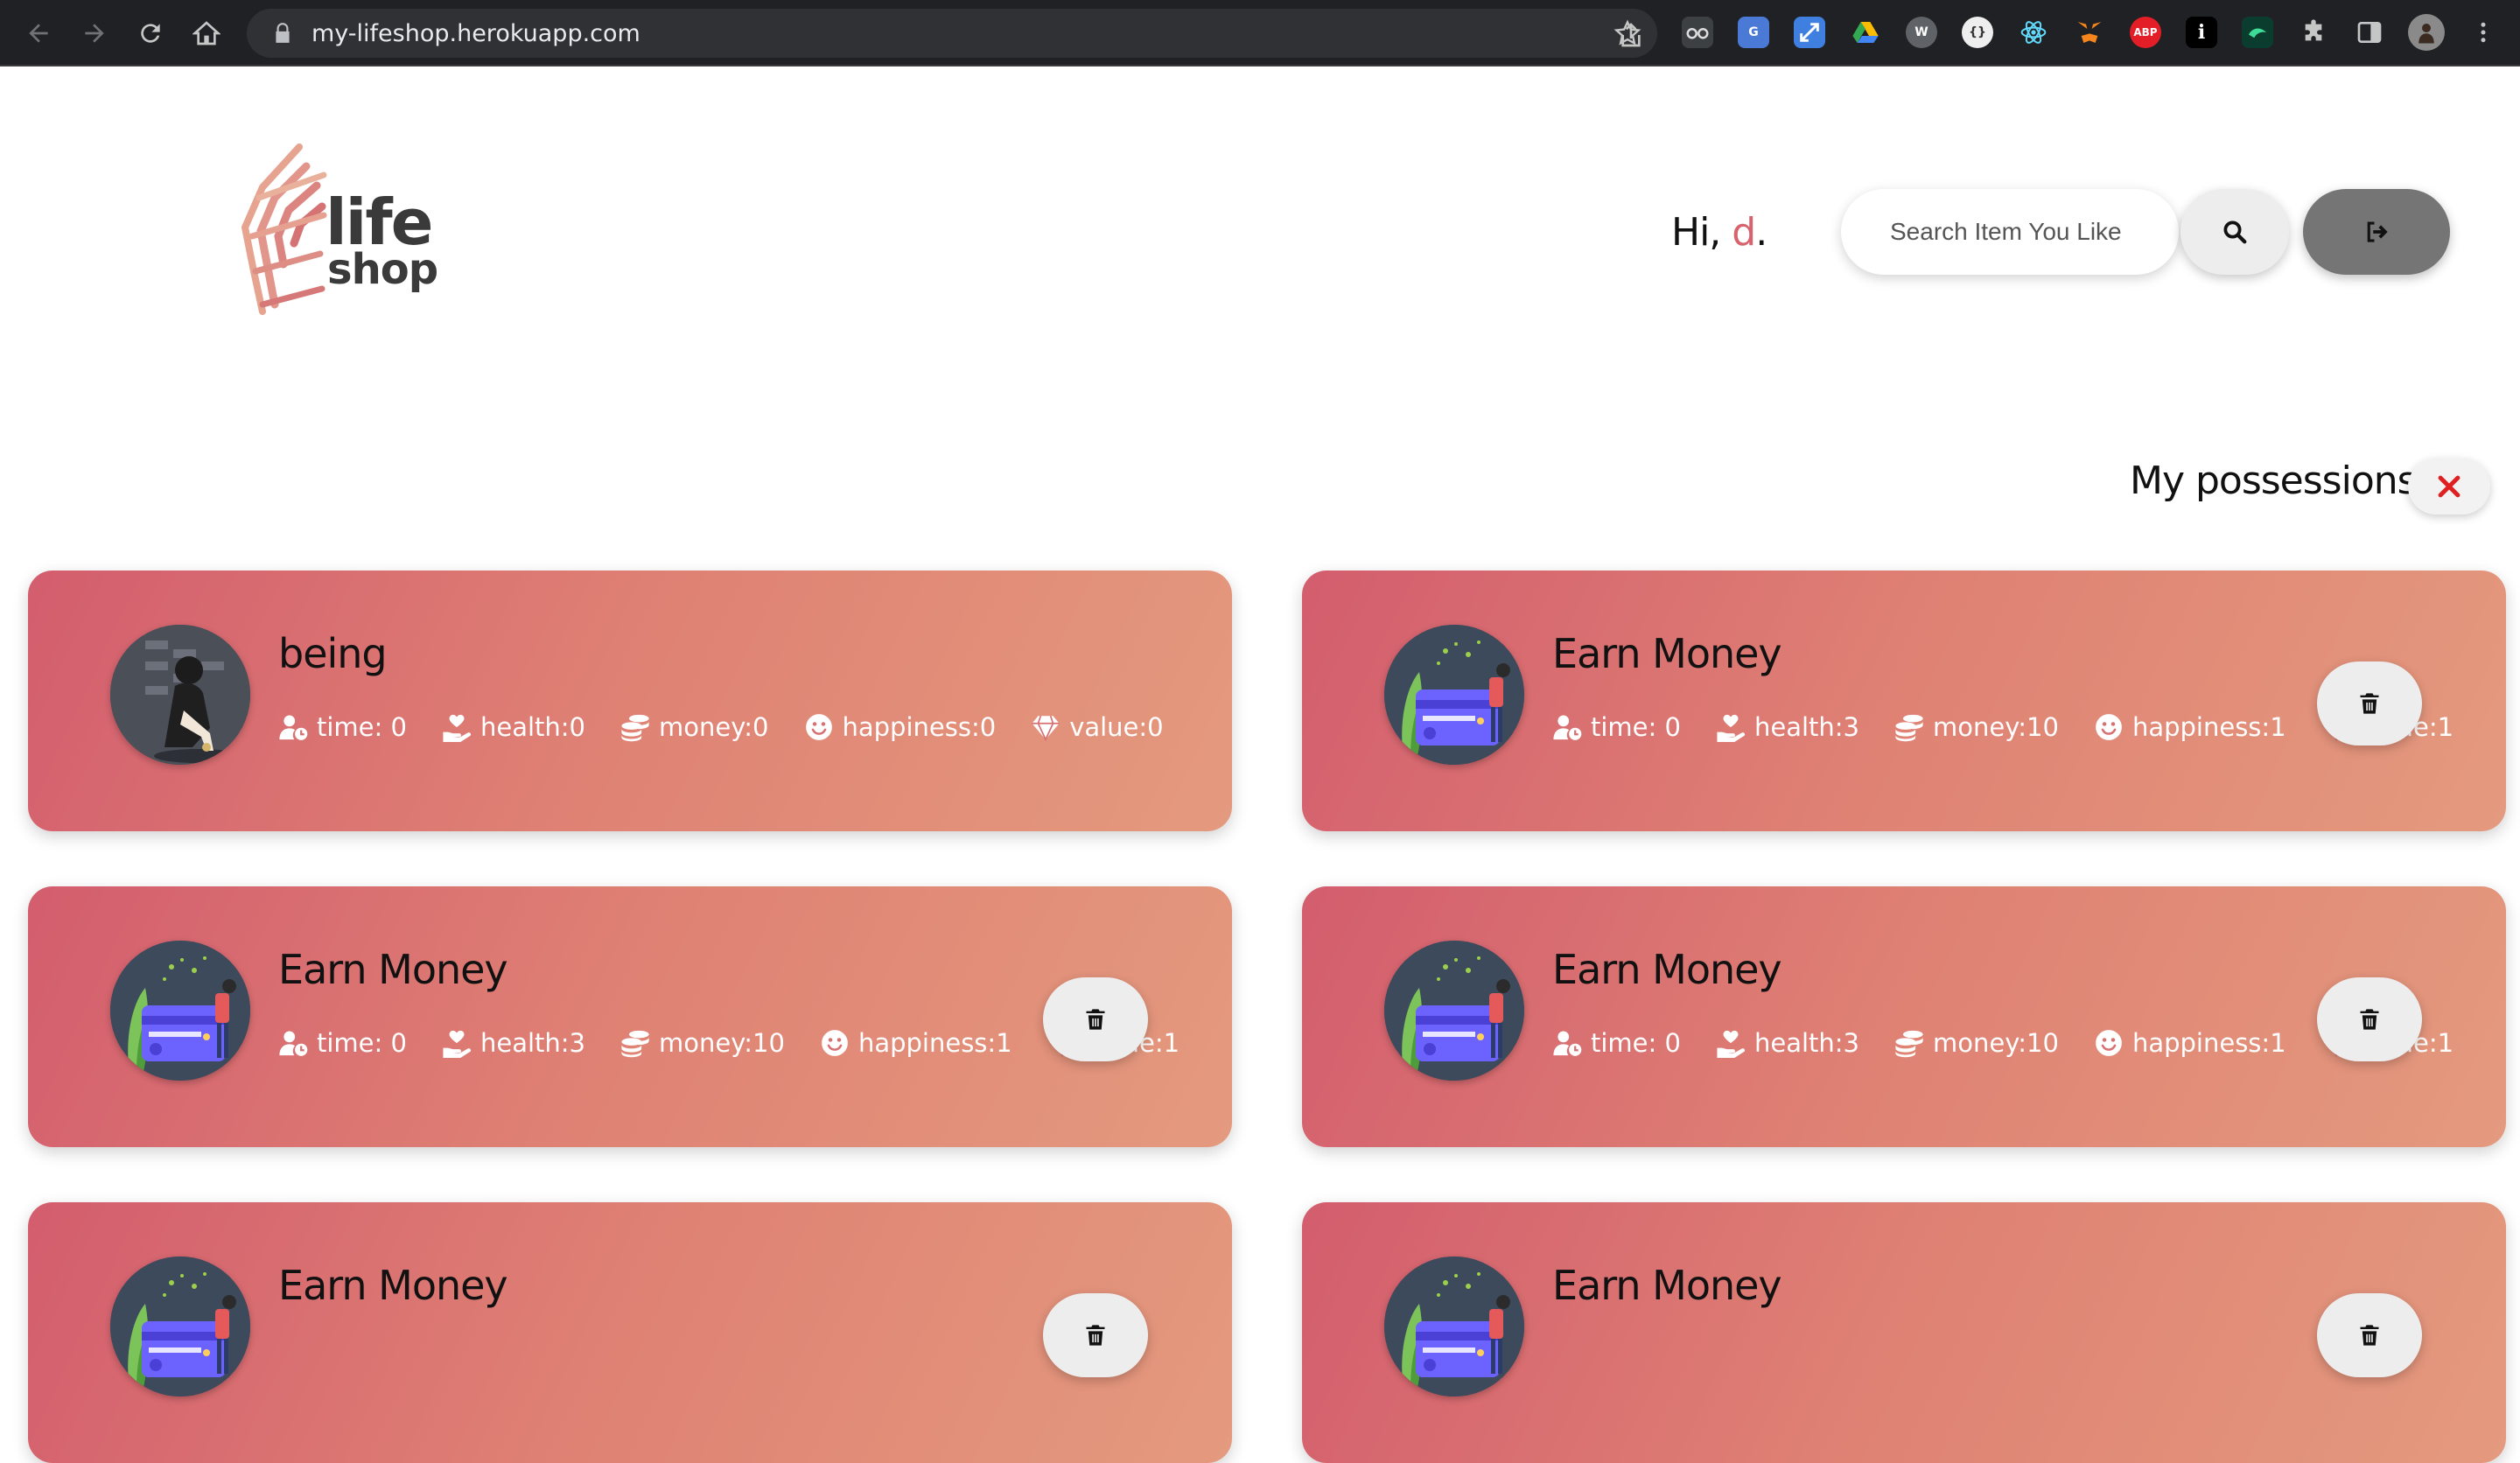 The image size is (2520, 1463). I want to click on section-title: My possessions, so click(2274, 480).